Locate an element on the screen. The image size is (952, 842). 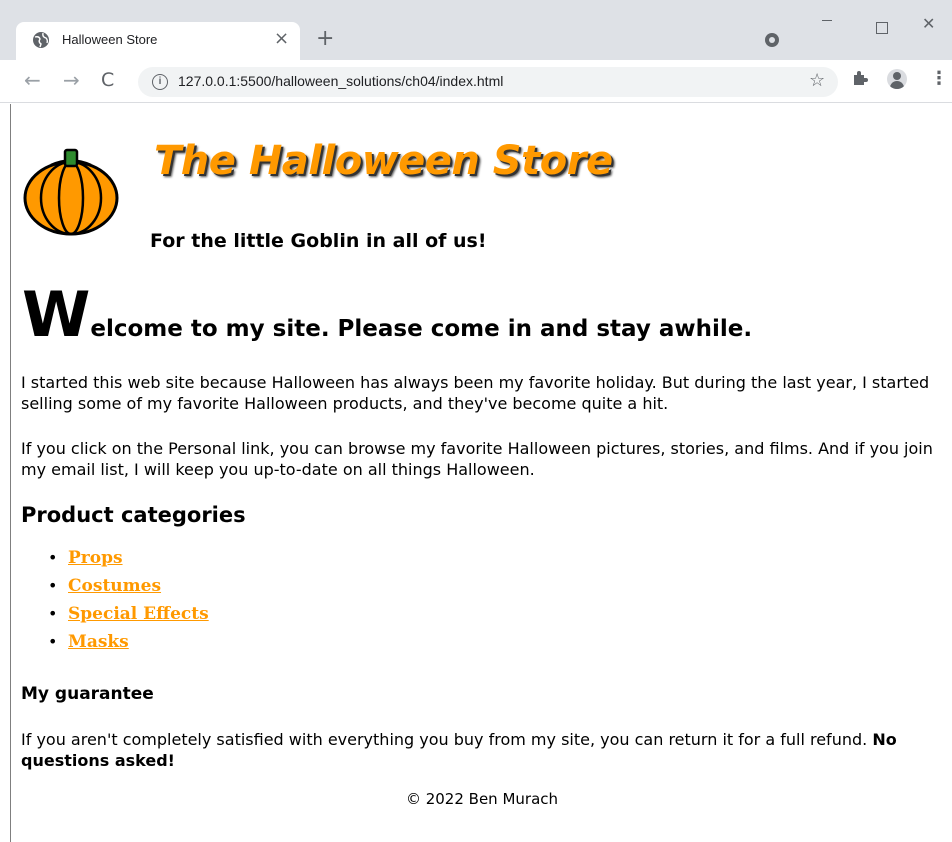
categories-list: Props Costumes Special Effects Masks is located at coordinates (118, 604).